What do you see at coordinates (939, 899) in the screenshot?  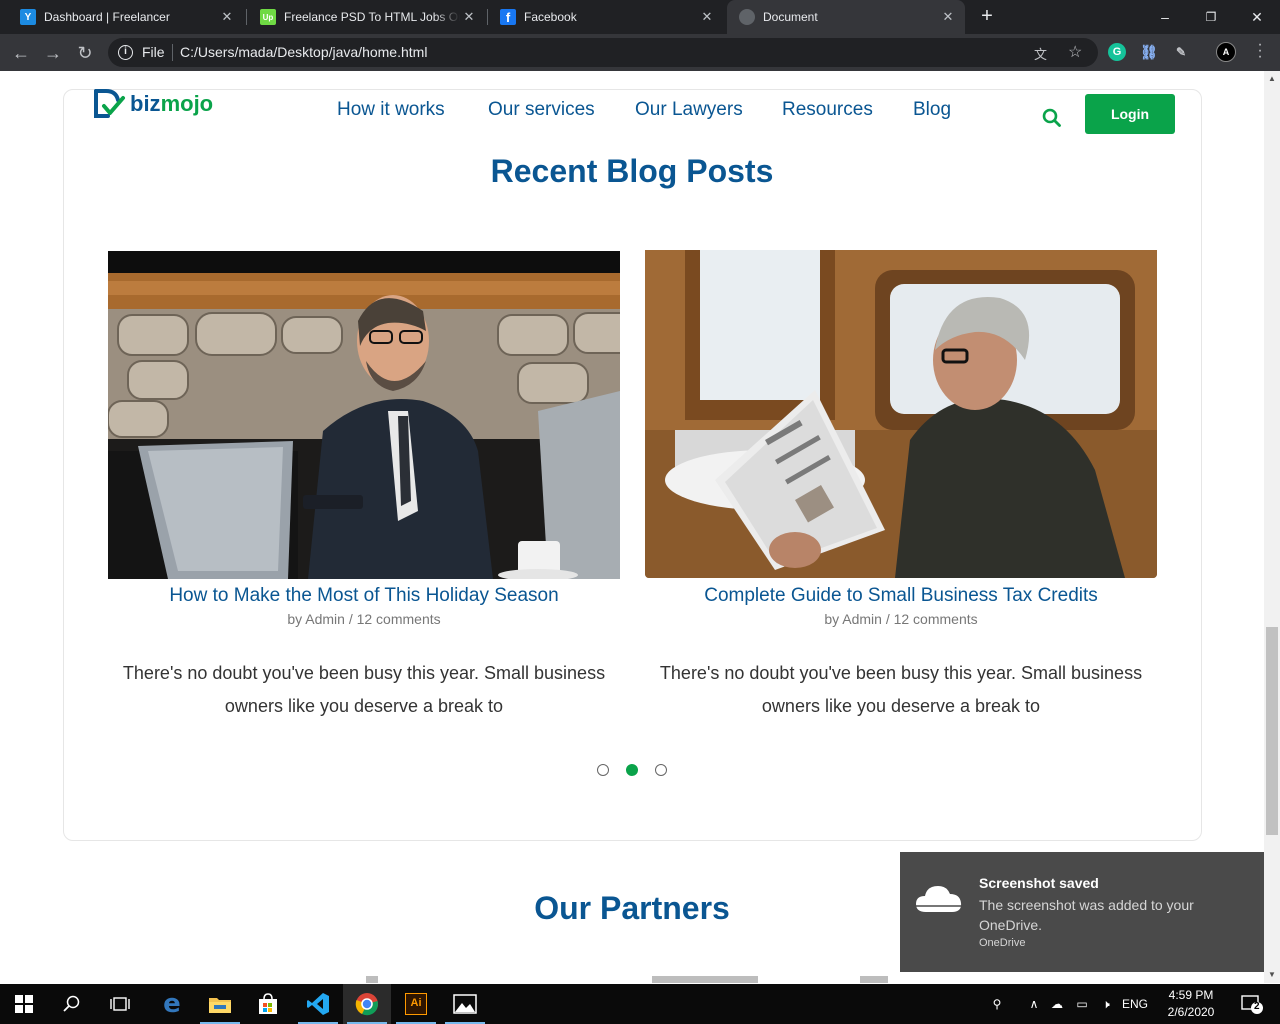 I see `onedrive-cloud-icon` at bounding box center [939, 899].